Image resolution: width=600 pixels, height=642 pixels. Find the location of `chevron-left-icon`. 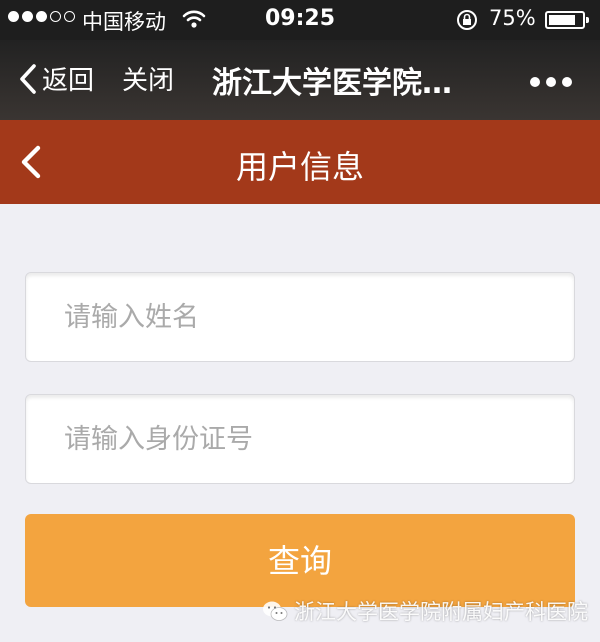

chevron-left-icon is located at coordinates (28, 78).